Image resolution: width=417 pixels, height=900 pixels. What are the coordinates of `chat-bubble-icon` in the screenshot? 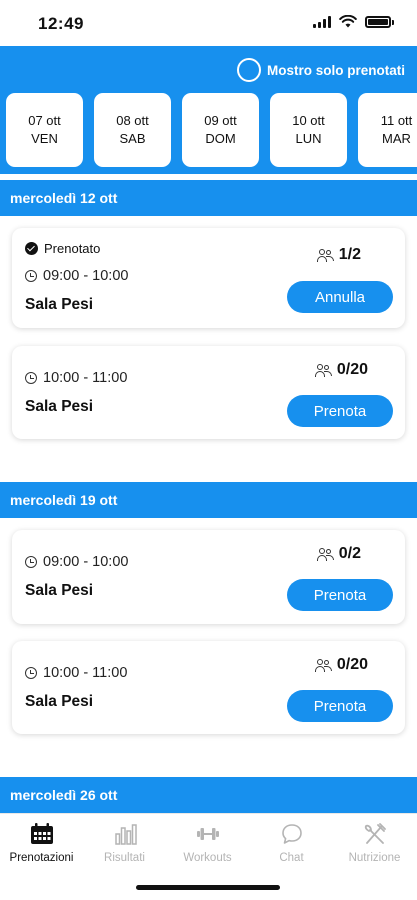 It's located at (291, 834).